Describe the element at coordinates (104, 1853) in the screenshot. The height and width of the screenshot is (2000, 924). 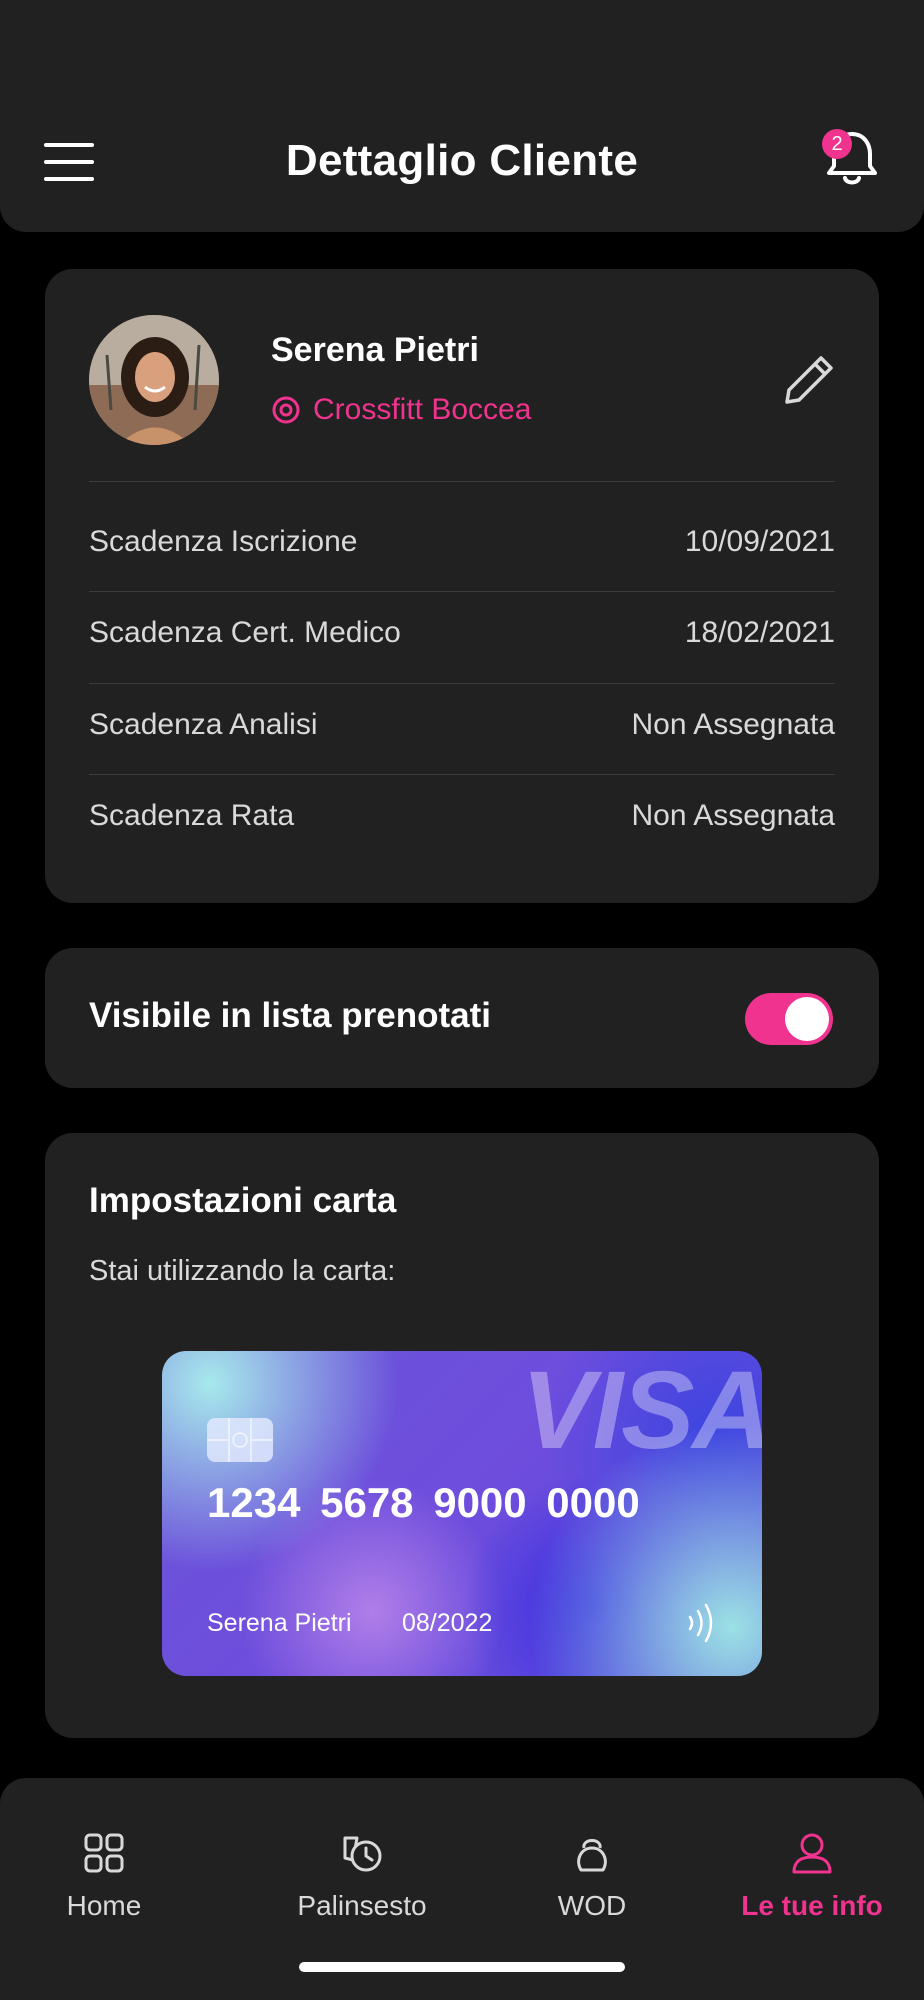
I see `grid-icon` at that location.